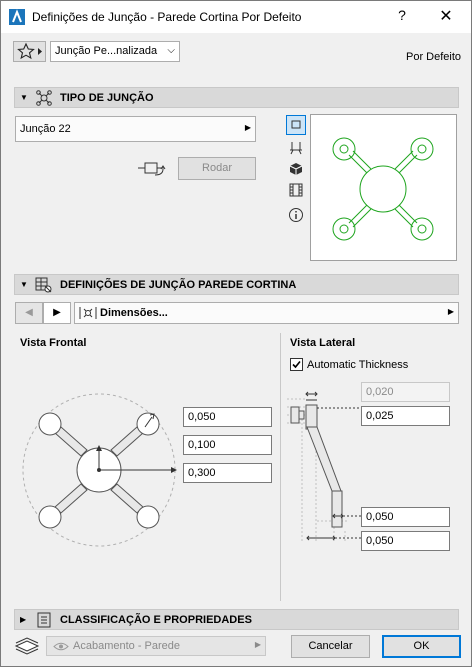  What do you see at coordinates (152, 169) in the screenshot?
I see `rotate-junction-icon` at bounding box center [152, 169].